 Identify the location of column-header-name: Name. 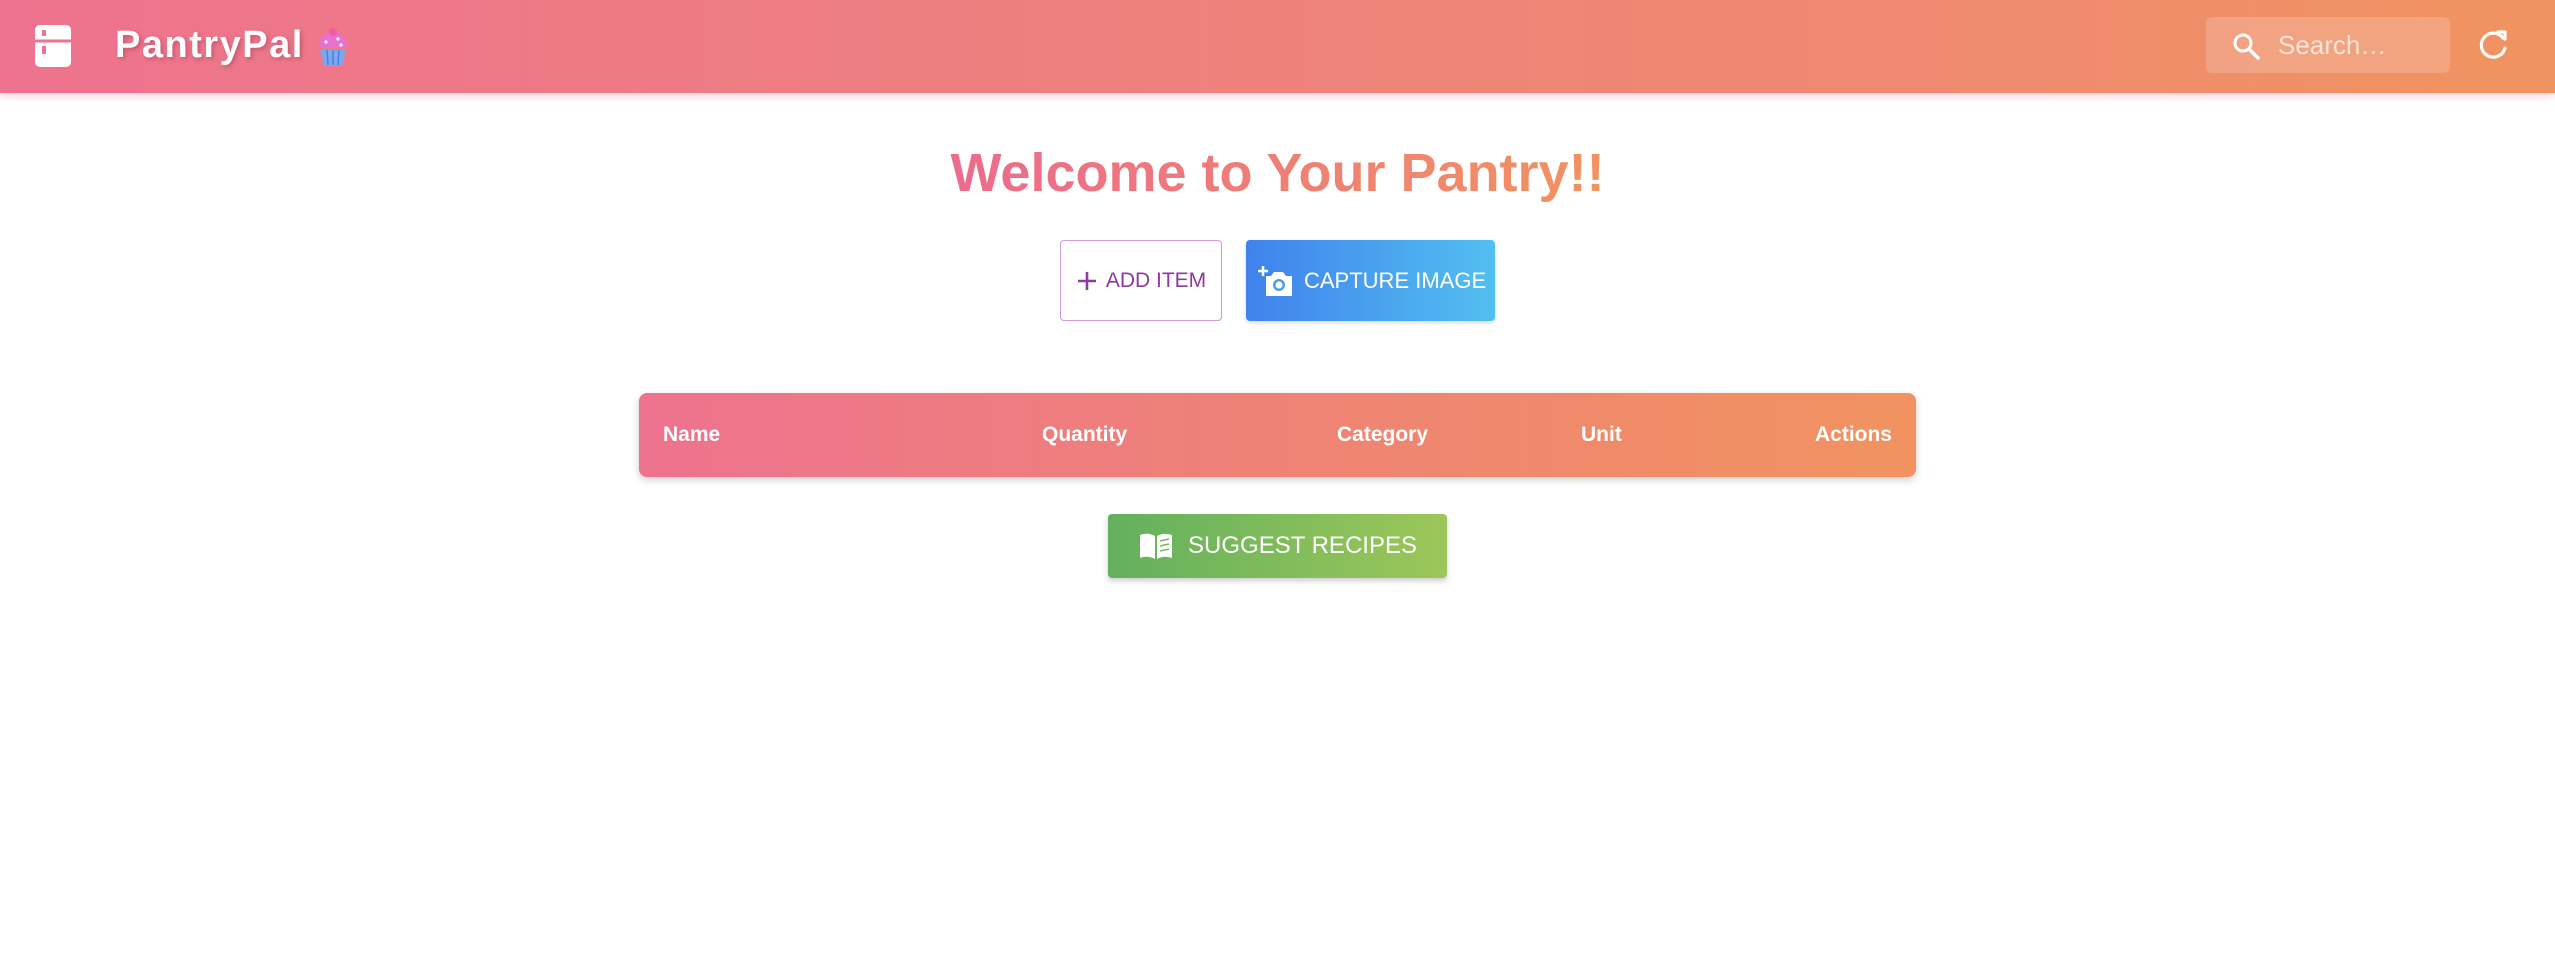
(691, 435).